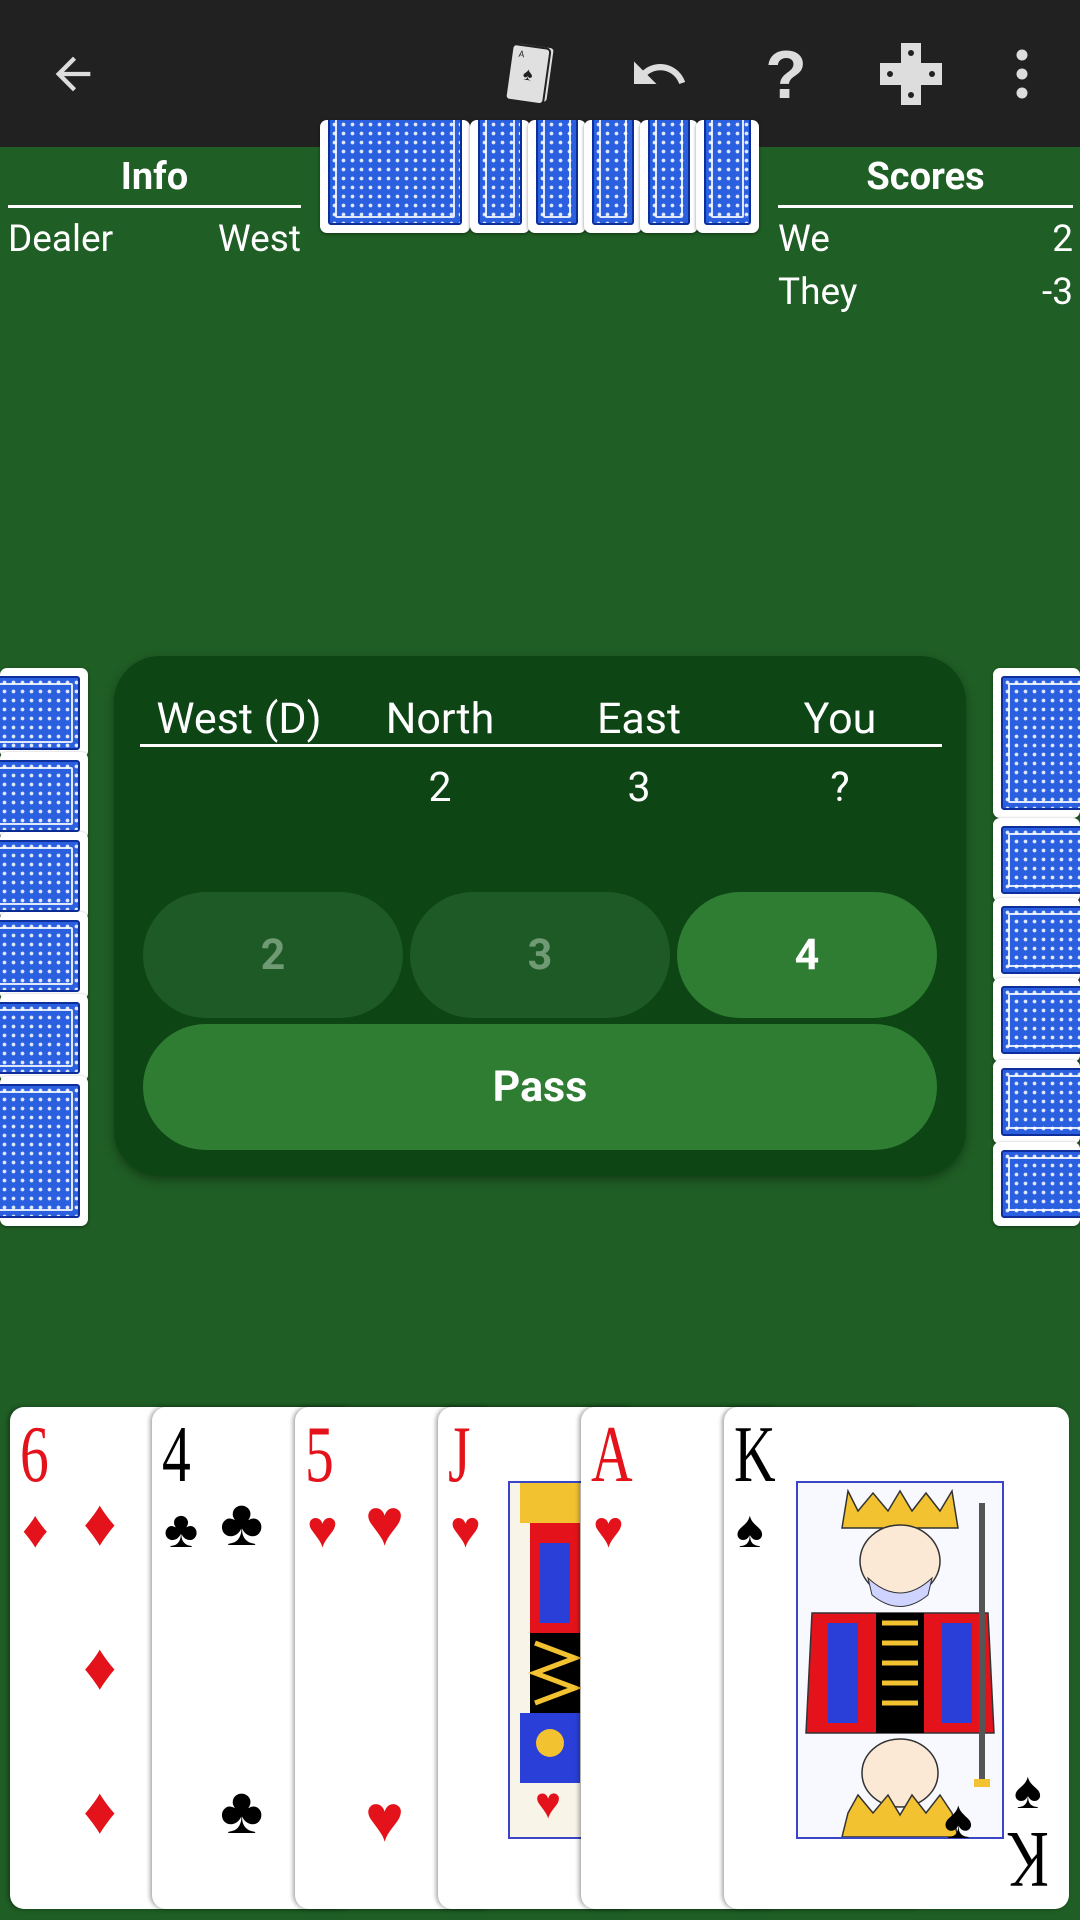 Image resolution: width=1080 pixels, height=1920 pixels. What do you see at coordinates (639, 719) in the screenshot?
I see `bid-header-east: East` at bounding box center [639, 719].